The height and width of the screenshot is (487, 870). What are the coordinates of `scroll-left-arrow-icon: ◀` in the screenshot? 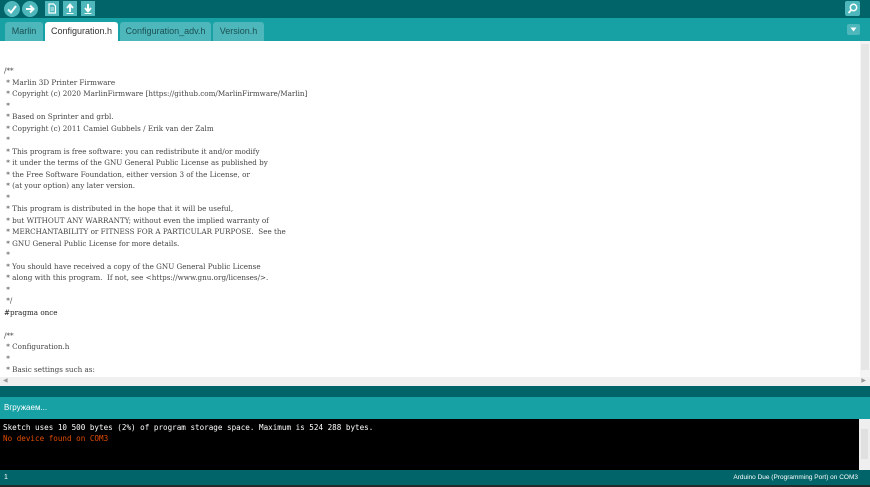 It's located at (5, 381).